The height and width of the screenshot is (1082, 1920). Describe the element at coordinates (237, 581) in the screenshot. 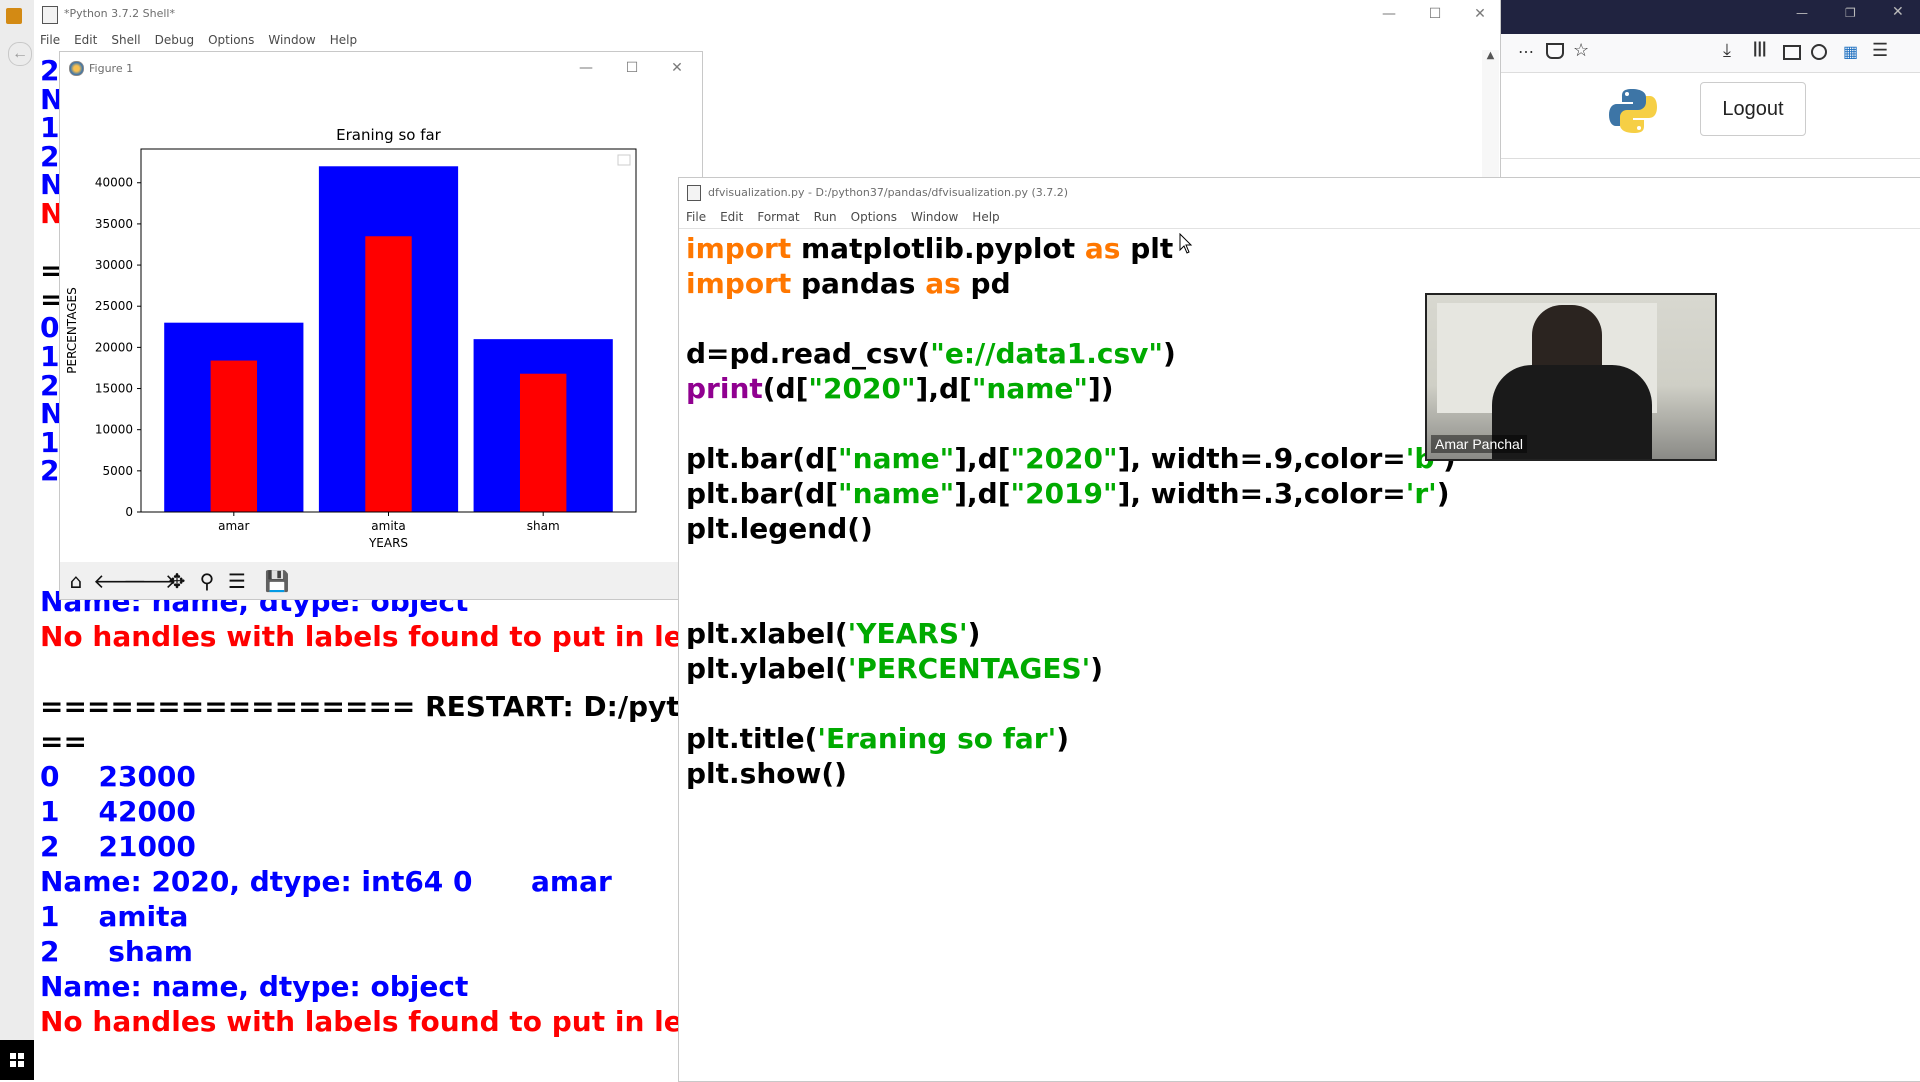

I see `configure-subplots-icon: ☰` at that location.